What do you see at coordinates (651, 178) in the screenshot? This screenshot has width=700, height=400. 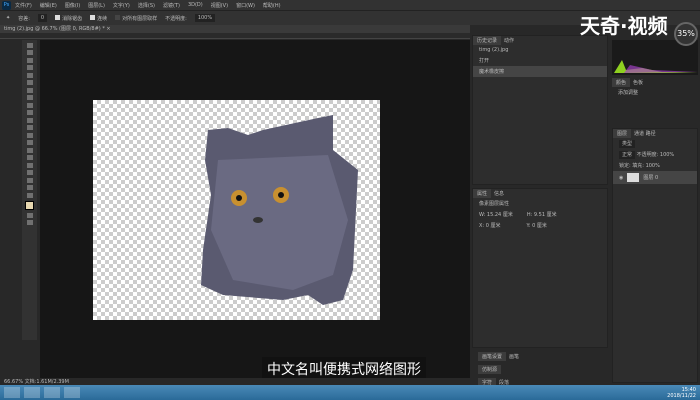 I see `layer-name: 图层 0` at bounding box center [651, 178].